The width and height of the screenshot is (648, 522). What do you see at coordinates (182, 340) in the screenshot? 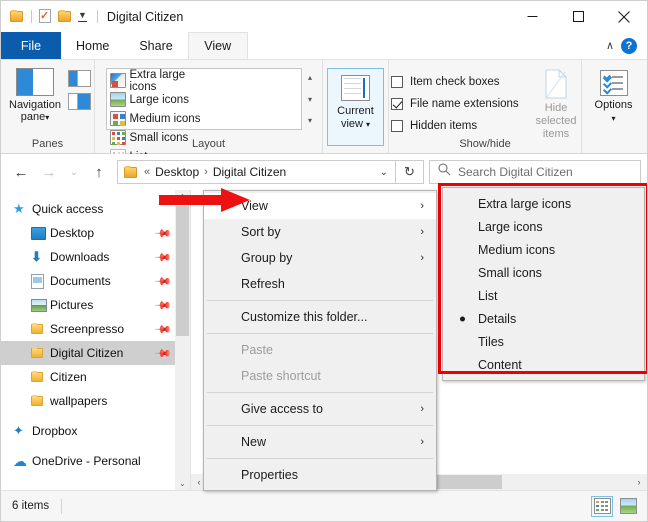
I see `navigation-pane-scrollbar: ⌃ ⌄` at bounding box center [182, 340].